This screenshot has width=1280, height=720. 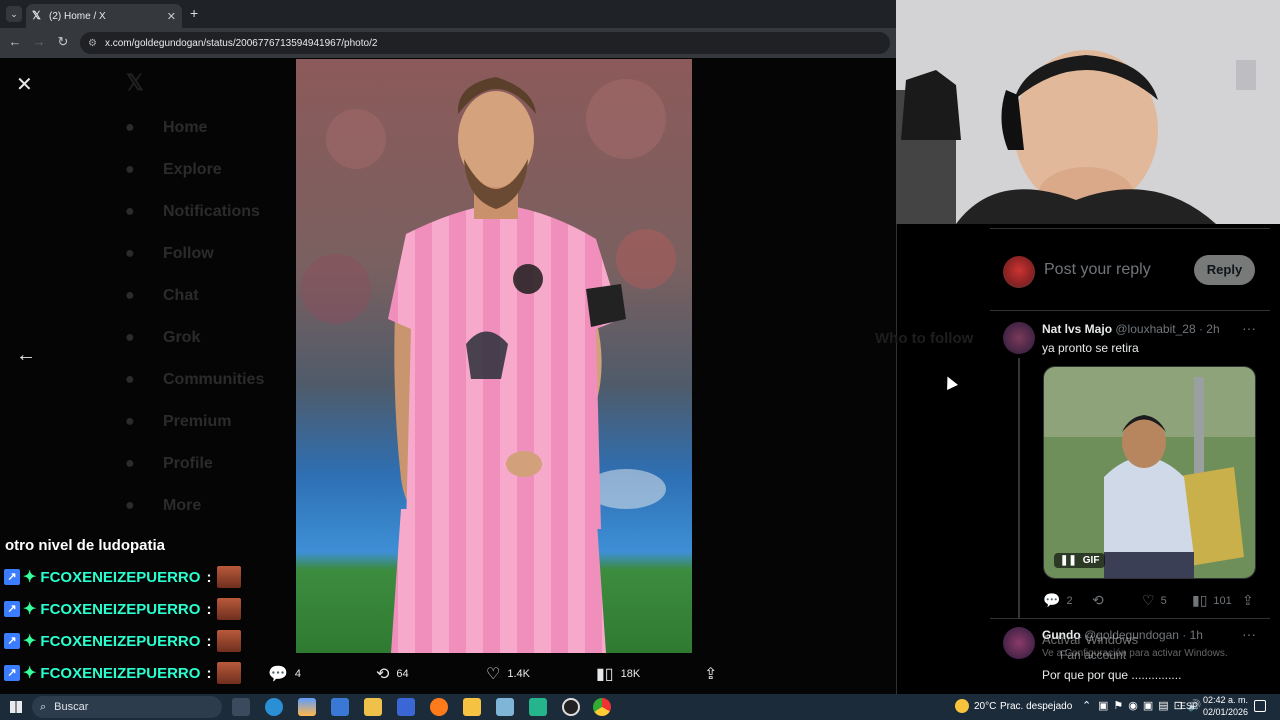 I want to click on weather-desc: Prac. despejado, so click(x=1036, y=706).